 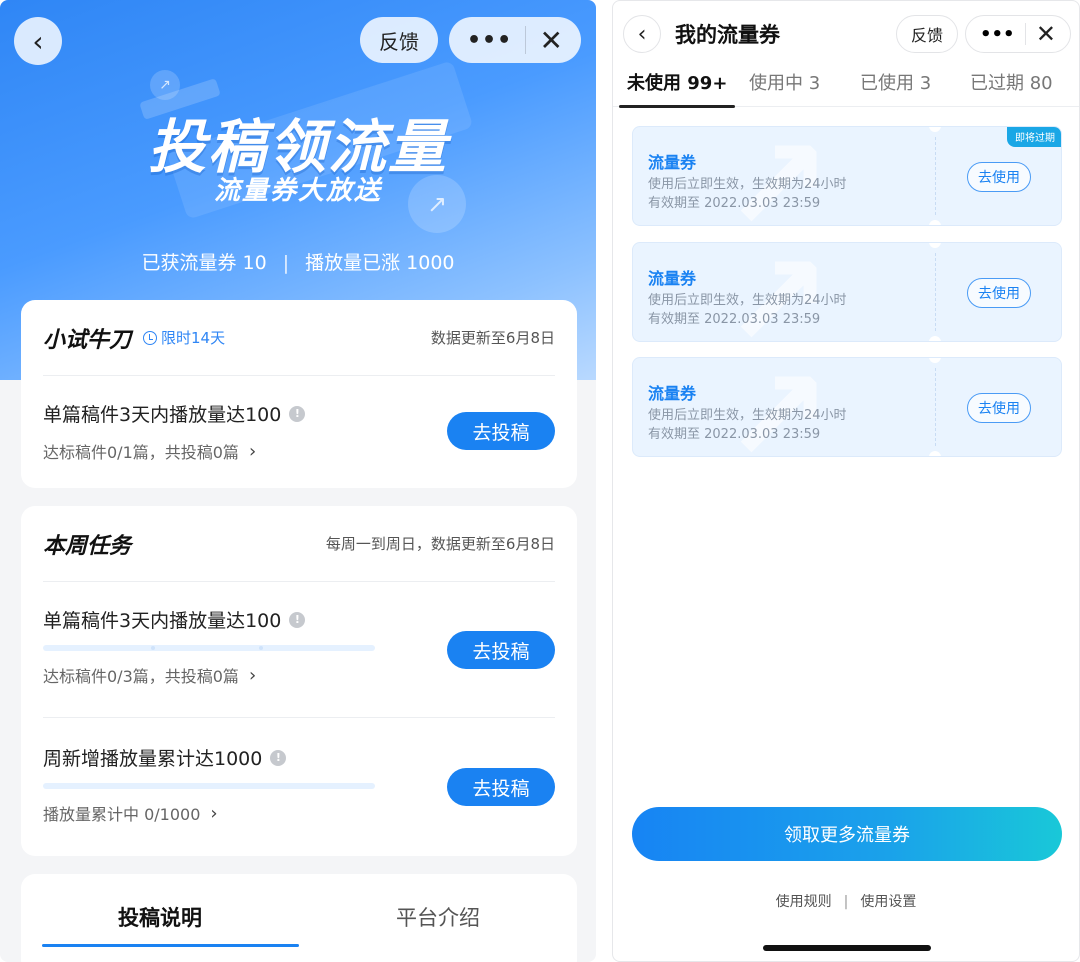 What do you see at coordinates (87, 340) in the screenshot?
I see `card-title: 小试牛刀` at bounding box center [87, 340].